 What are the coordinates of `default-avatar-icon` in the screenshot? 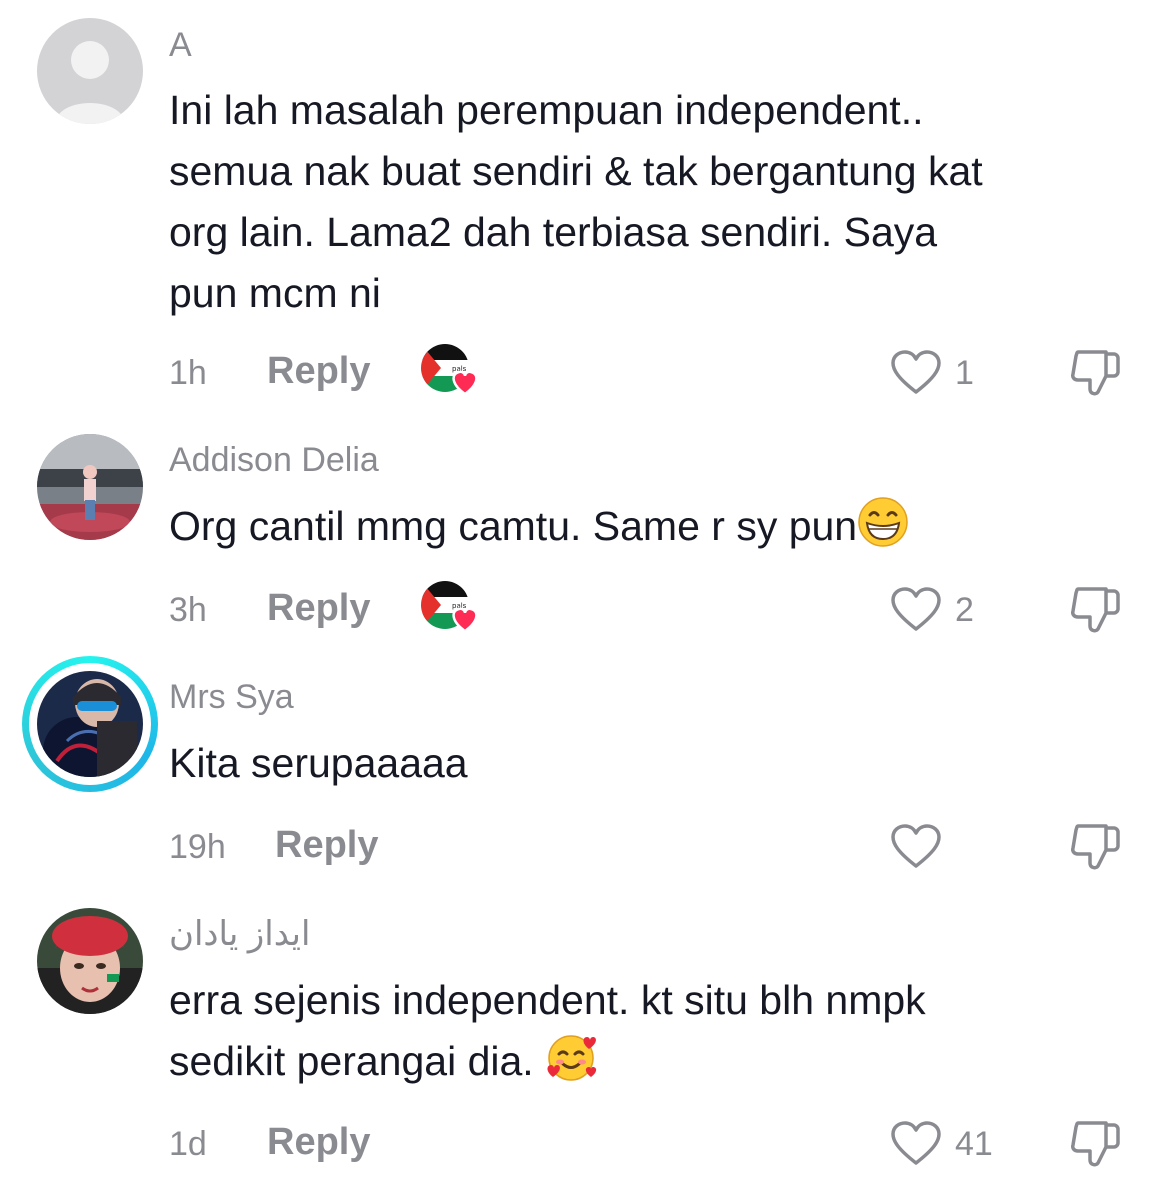 It's located at (90, 71).